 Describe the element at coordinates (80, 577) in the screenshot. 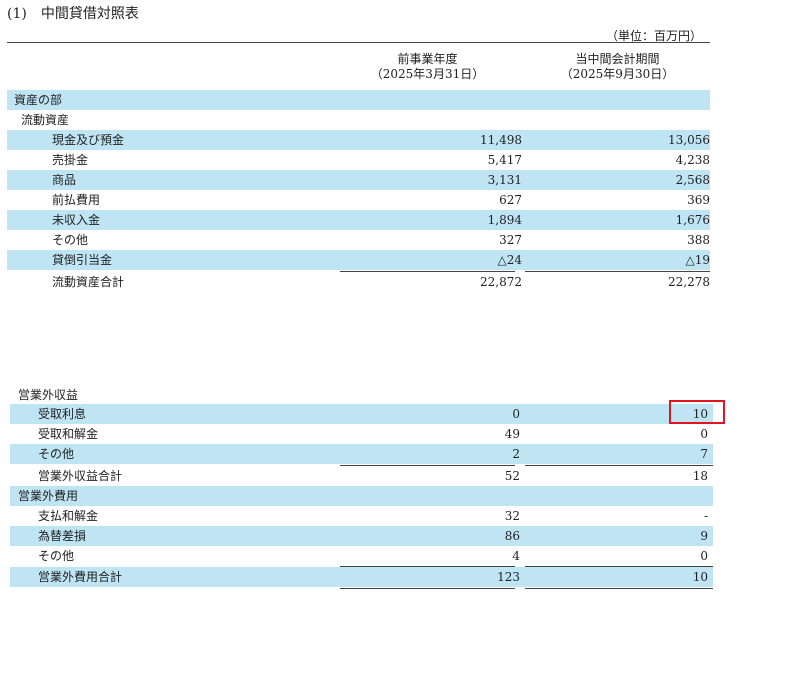

I see `total-label: 営業外費用合計` at that location.